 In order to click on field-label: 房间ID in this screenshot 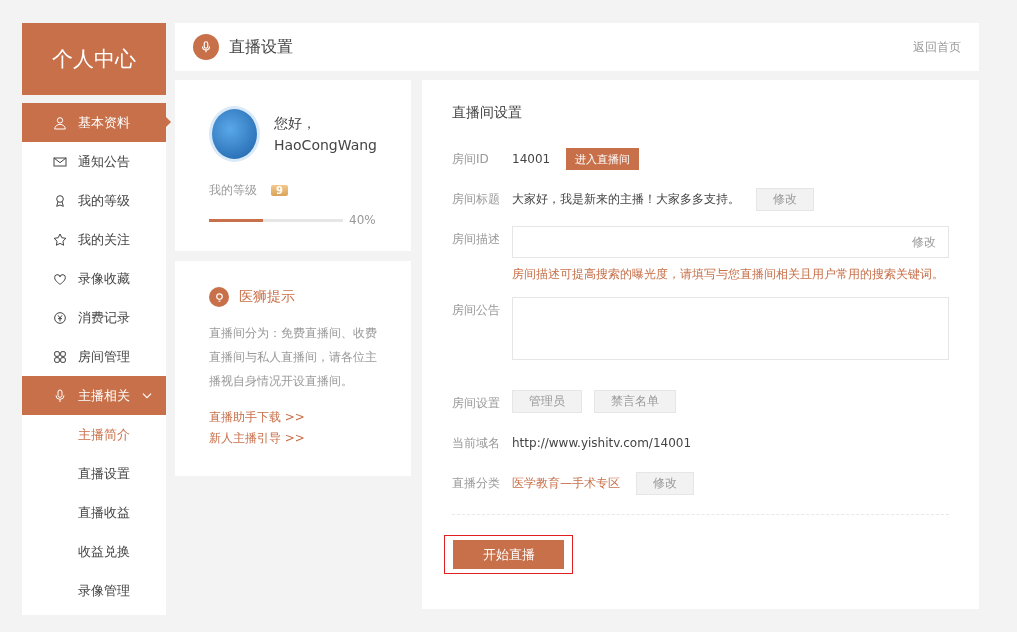, I will do `click(471, 159)`.